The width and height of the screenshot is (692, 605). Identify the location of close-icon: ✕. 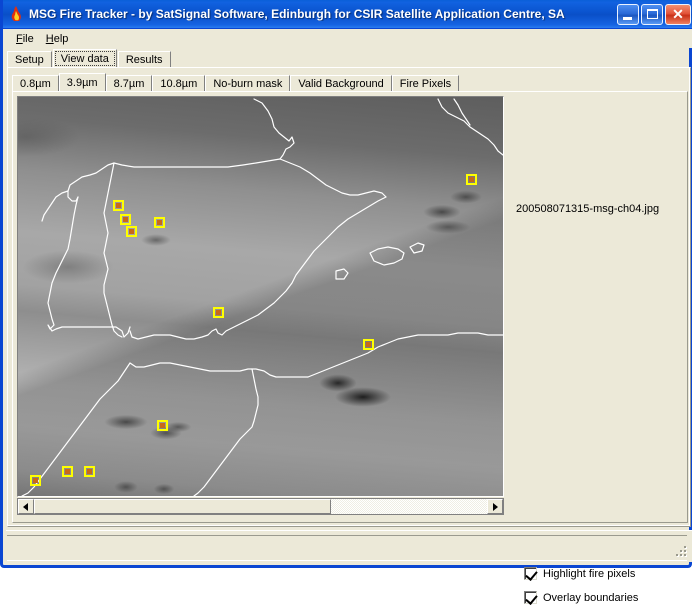
(678, 13).